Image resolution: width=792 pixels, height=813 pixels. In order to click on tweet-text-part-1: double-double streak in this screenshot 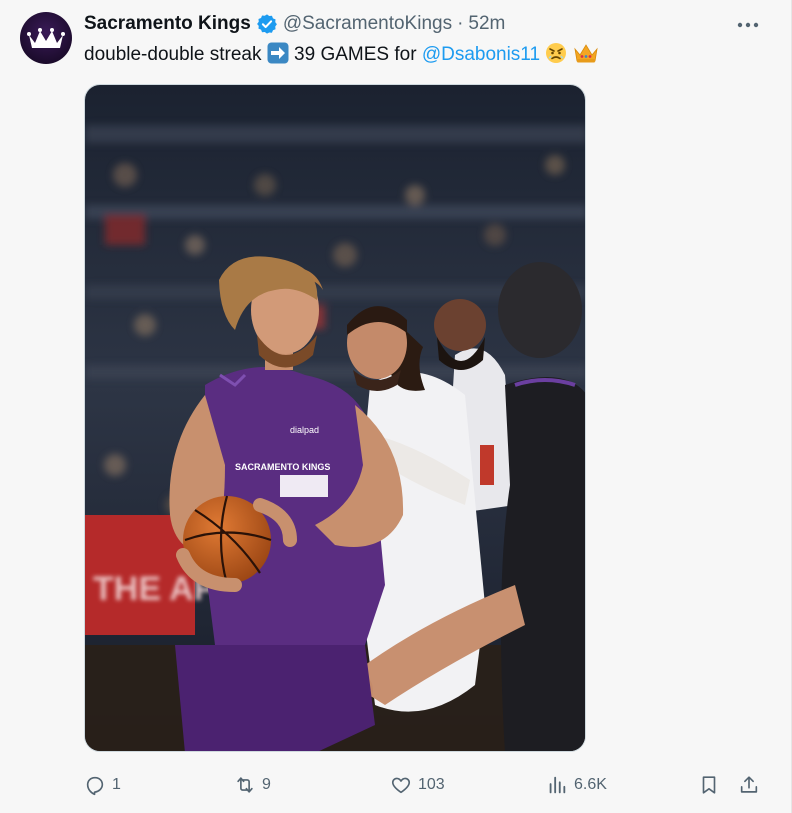, I will do `click(173, 54)`.